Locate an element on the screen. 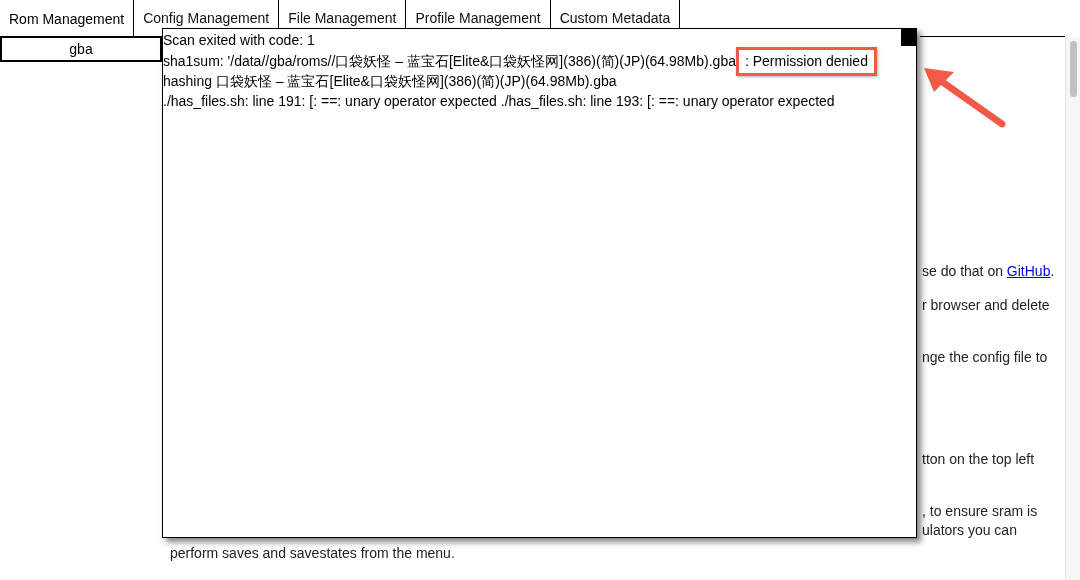 The width and height of the screenshot is (1080, 580). body-text: , to ensure sram is is located at coordinates (980, 511).